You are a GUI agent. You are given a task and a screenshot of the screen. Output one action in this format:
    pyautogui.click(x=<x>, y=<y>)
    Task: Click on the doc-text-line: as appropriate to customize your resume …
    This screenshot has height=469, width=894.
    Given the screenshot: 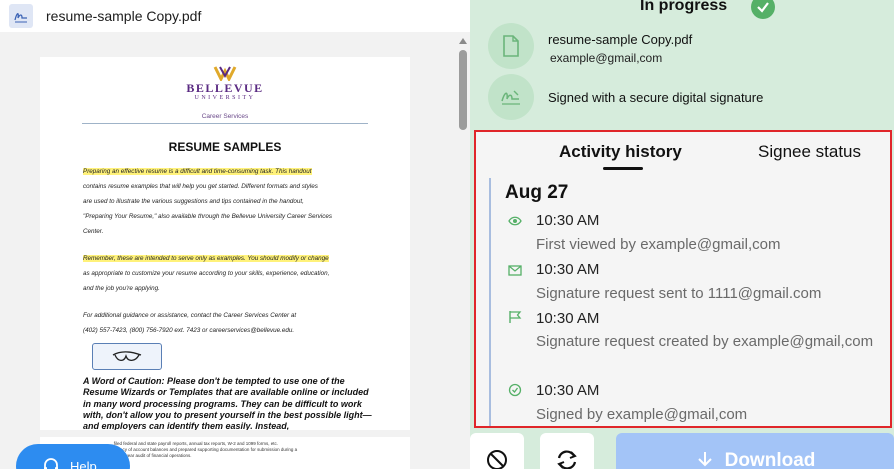 What is the action you would take?
    pyautogui.click(x=206, y=273)
    